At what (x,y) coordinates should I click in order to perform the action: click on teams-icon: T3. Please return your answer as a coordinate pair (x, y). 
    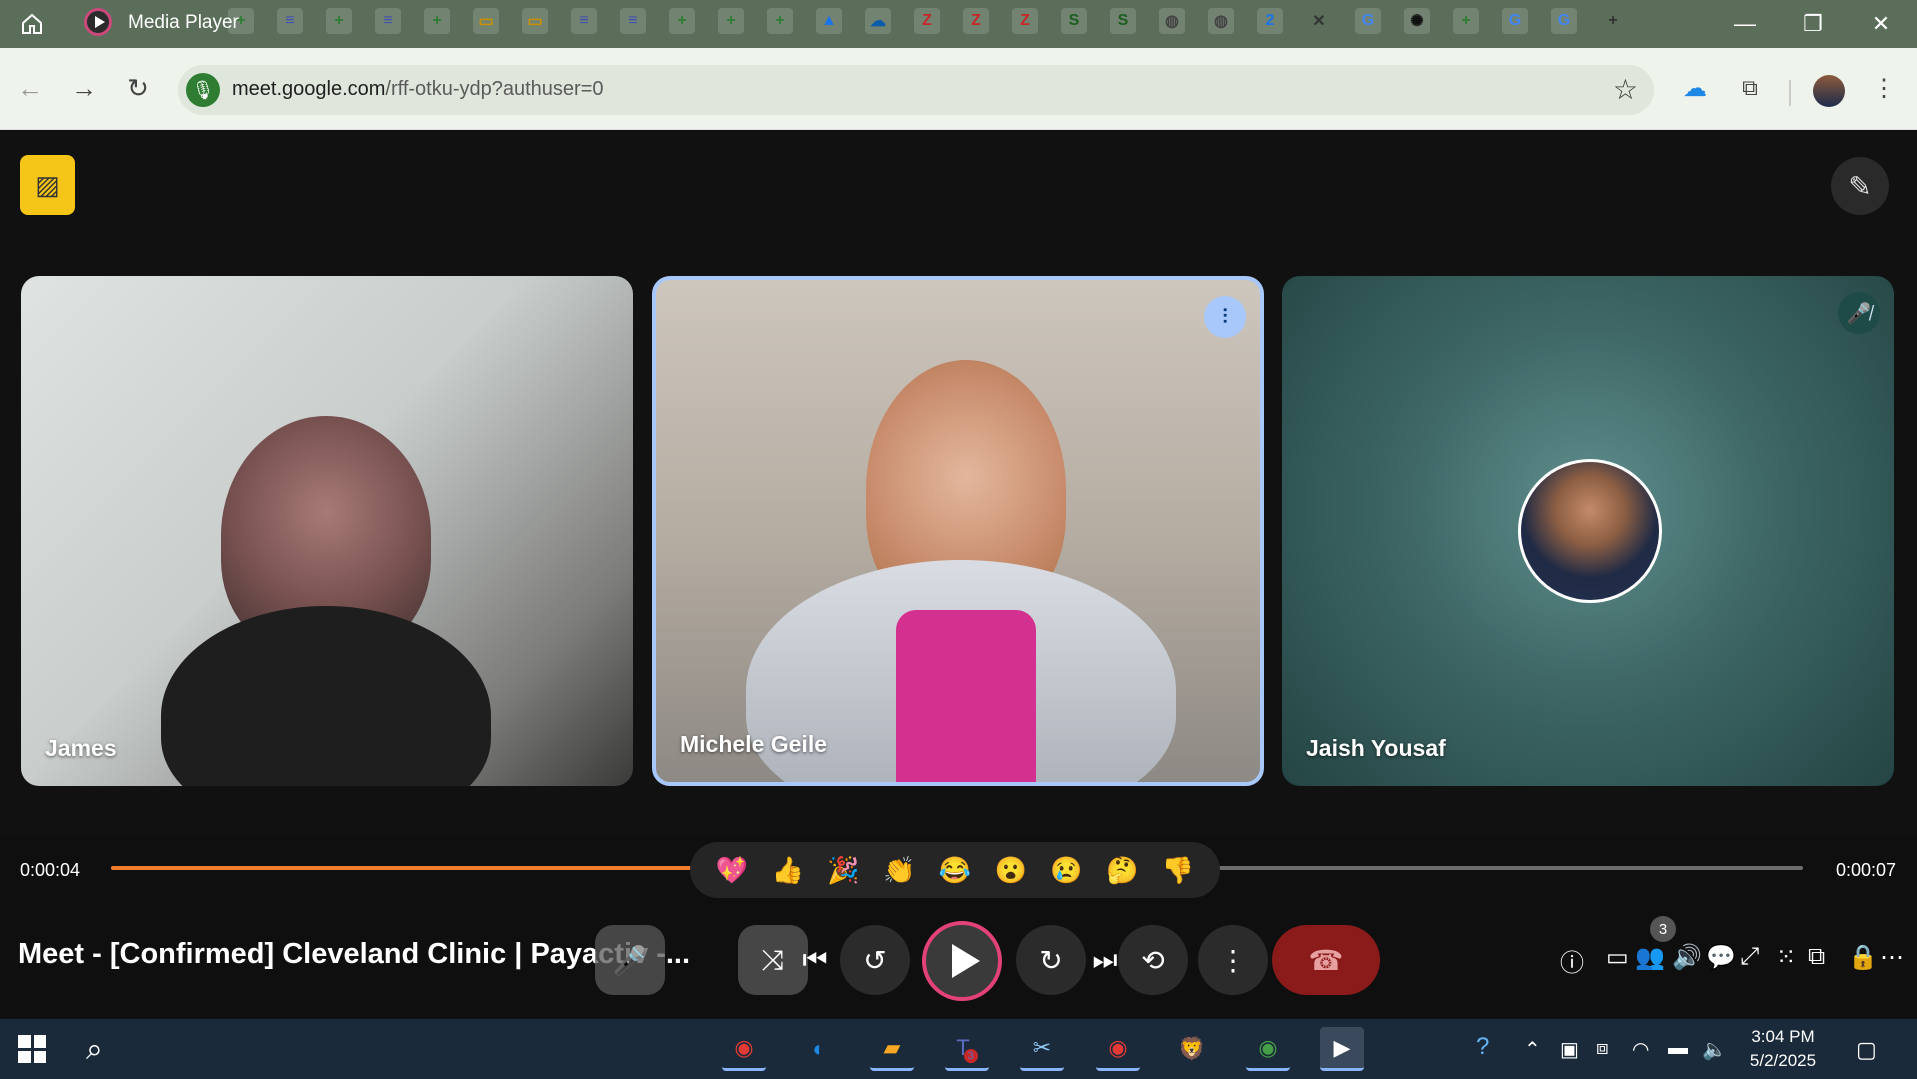
    Looking at the image, I should click on (967, 1049).